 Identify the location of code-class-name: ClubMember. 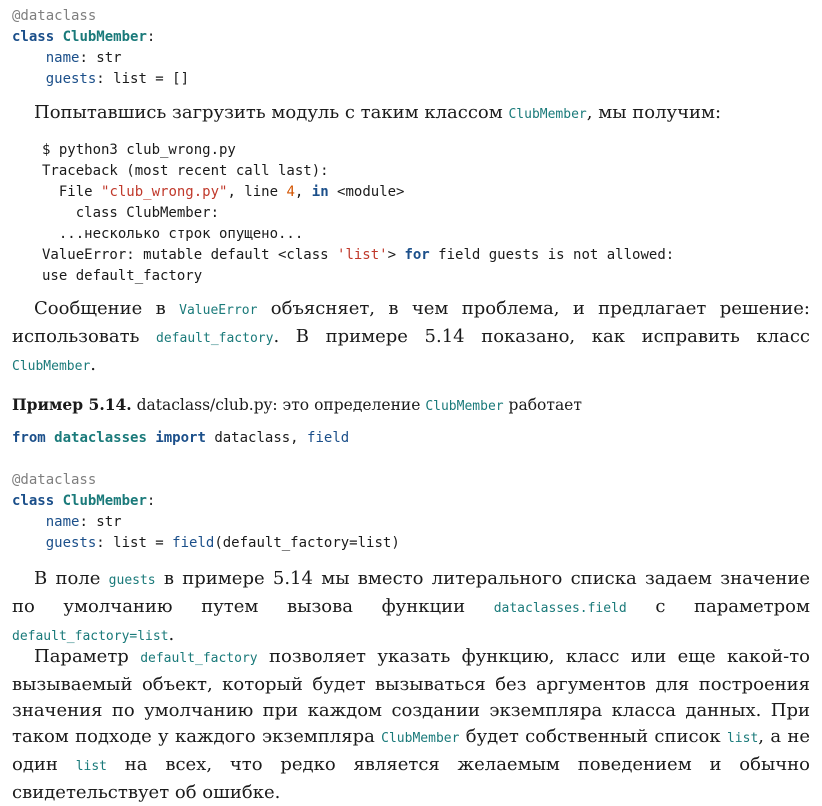
(104, 37).